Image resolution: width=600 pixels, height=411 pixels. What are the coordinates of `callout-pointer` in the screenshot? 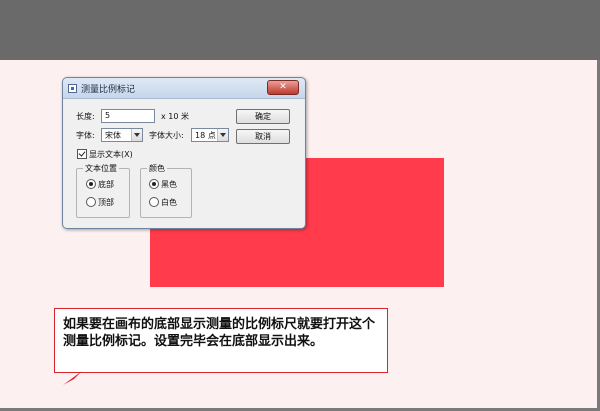 It's located at (72, 378).